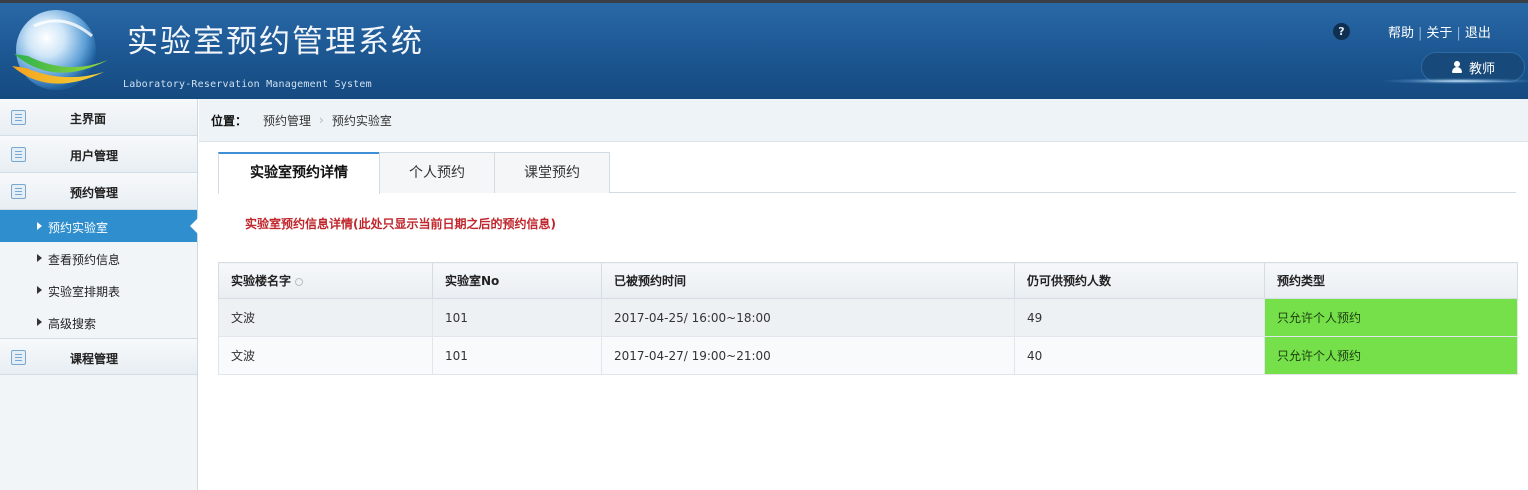 The image size is (1528, 490). I want to click on breadcrumb-label: 位置：, so click(229, 120).